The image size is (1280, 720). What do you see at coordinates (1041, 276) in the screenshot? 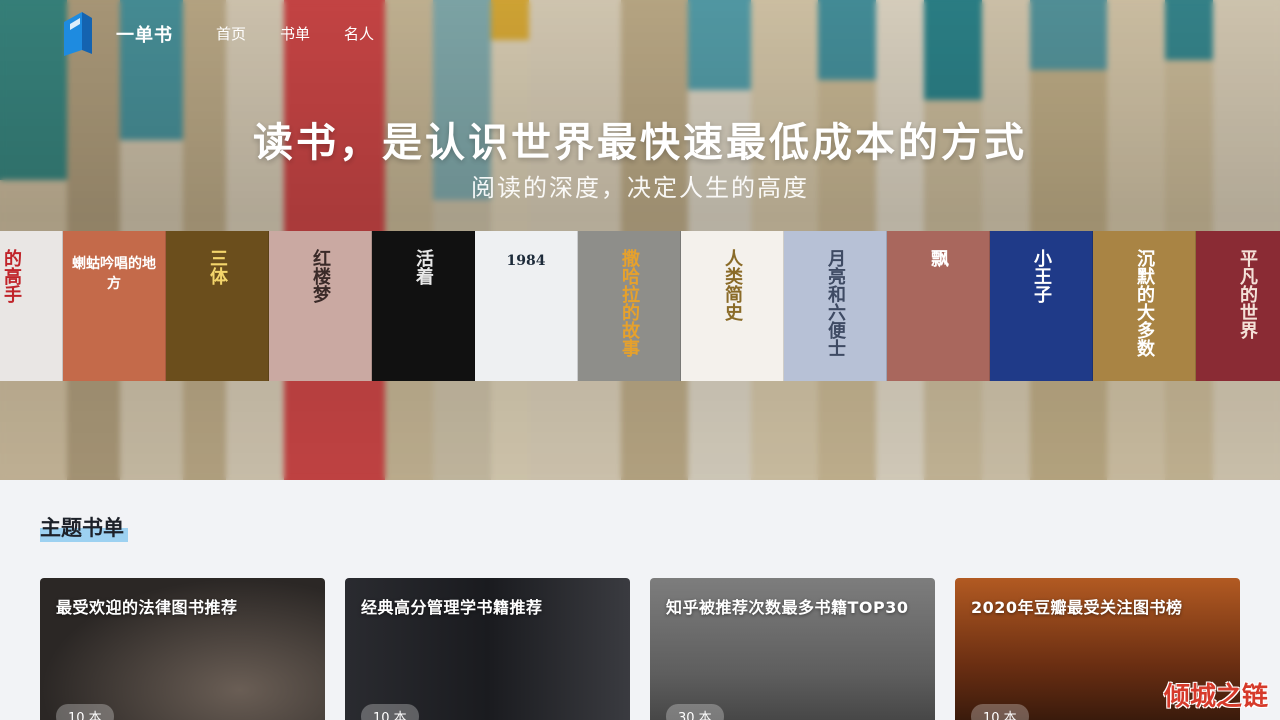
I see `book-cover-title: 小王子` at bounding box center [1041, 276].